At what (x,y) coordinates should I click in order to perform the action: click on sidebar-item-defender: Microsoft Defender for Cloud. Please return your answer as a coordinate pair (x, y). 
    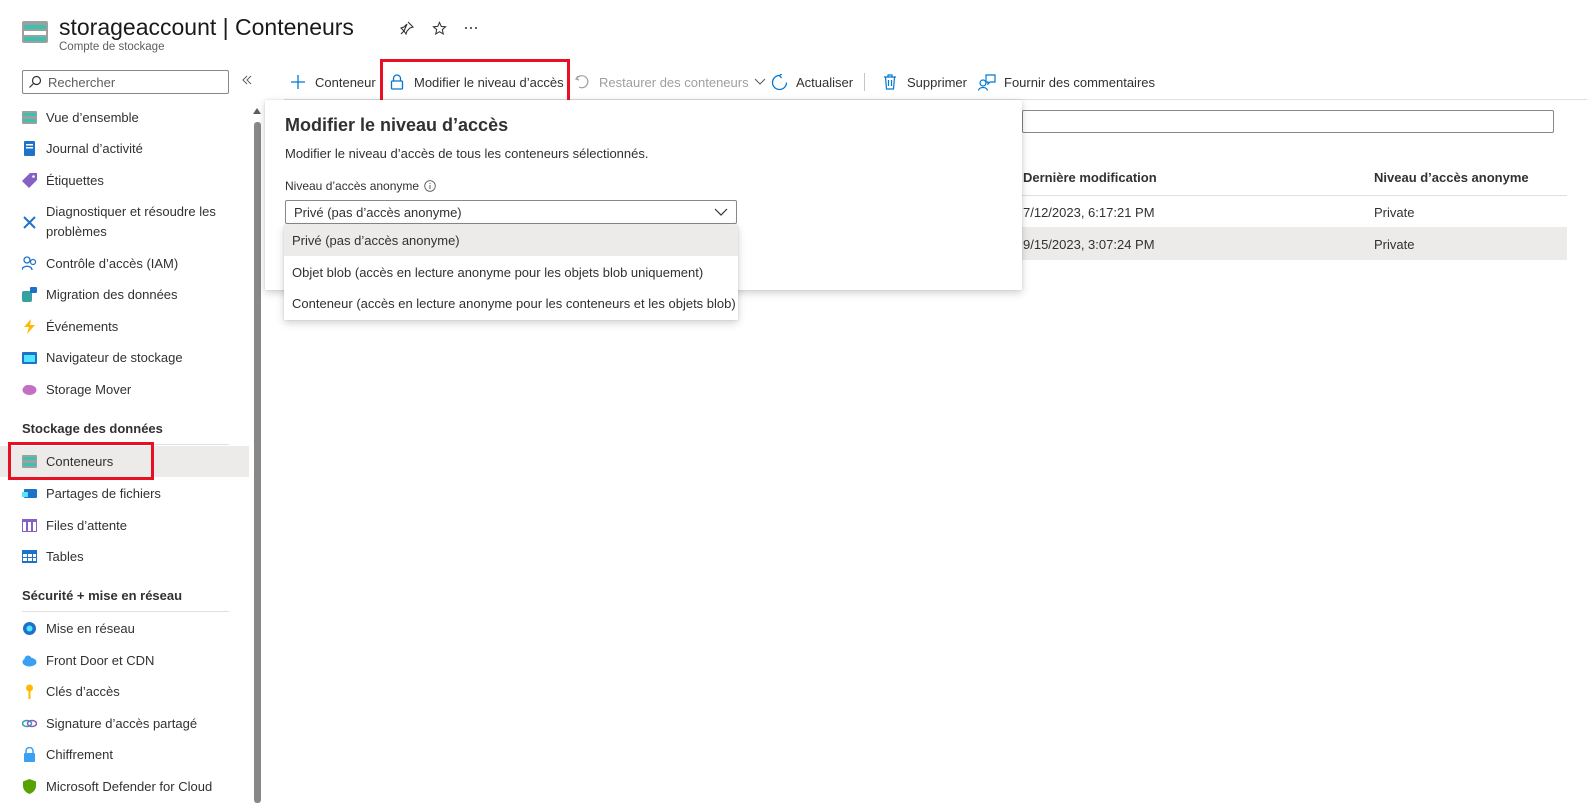
    Looking at the image, I should click on (124, 787).